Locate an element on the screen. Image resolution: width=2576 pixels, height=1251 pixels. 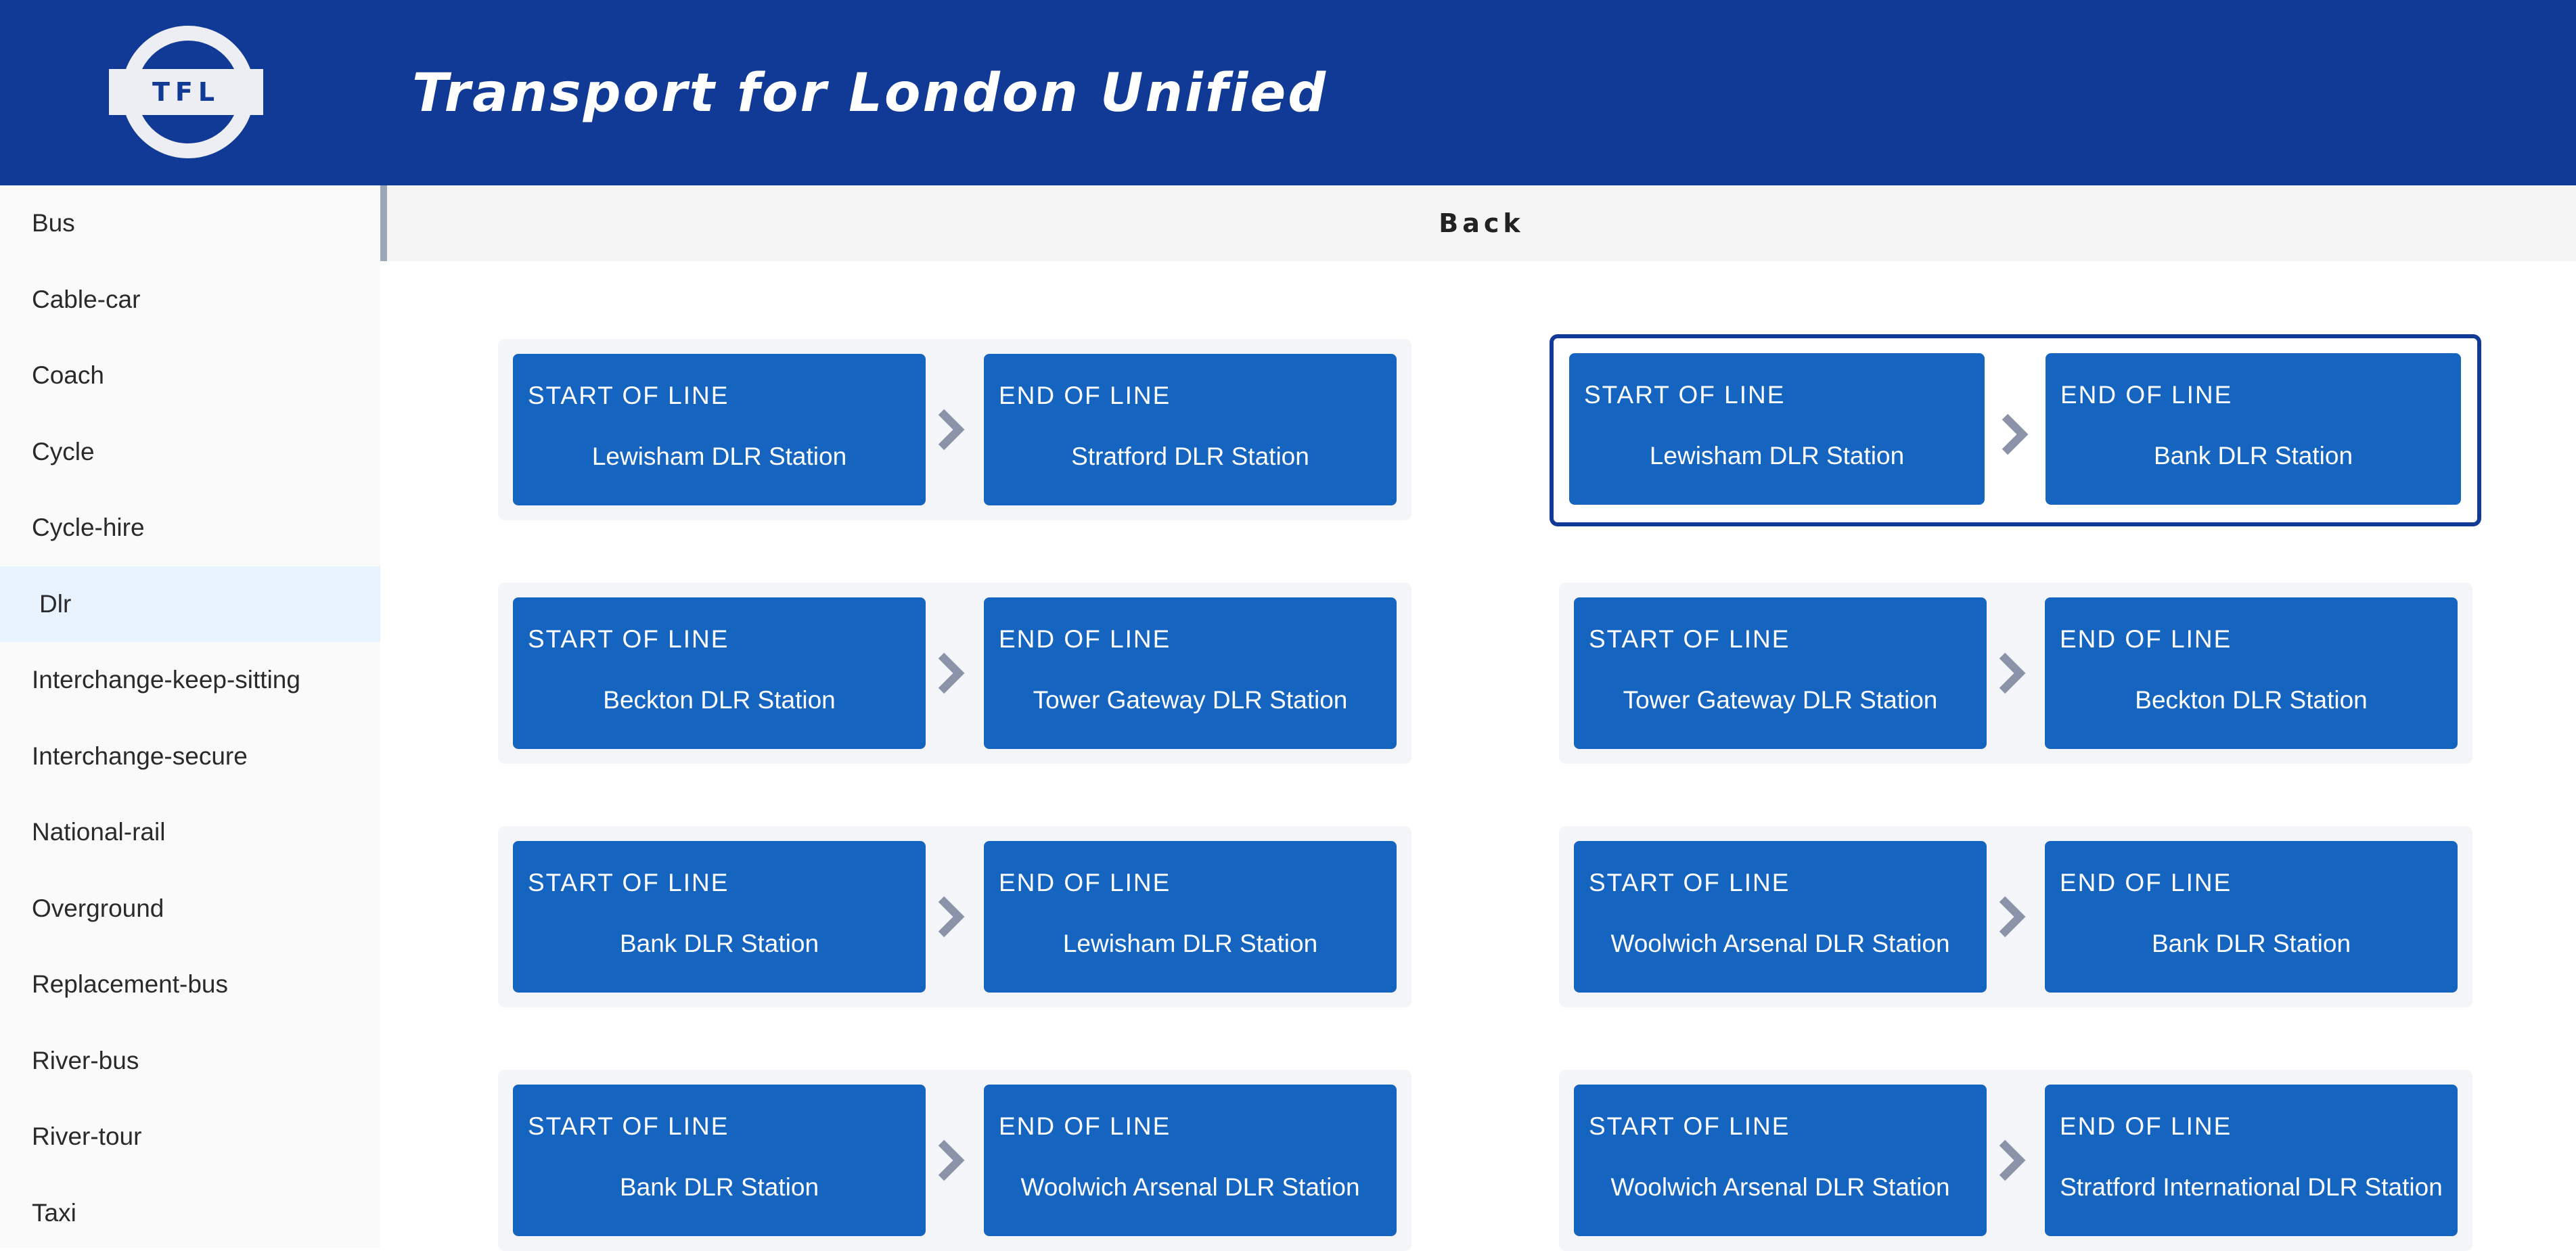
end-station-name: Beckton DLR Station is located at coordinates (2251, 700).